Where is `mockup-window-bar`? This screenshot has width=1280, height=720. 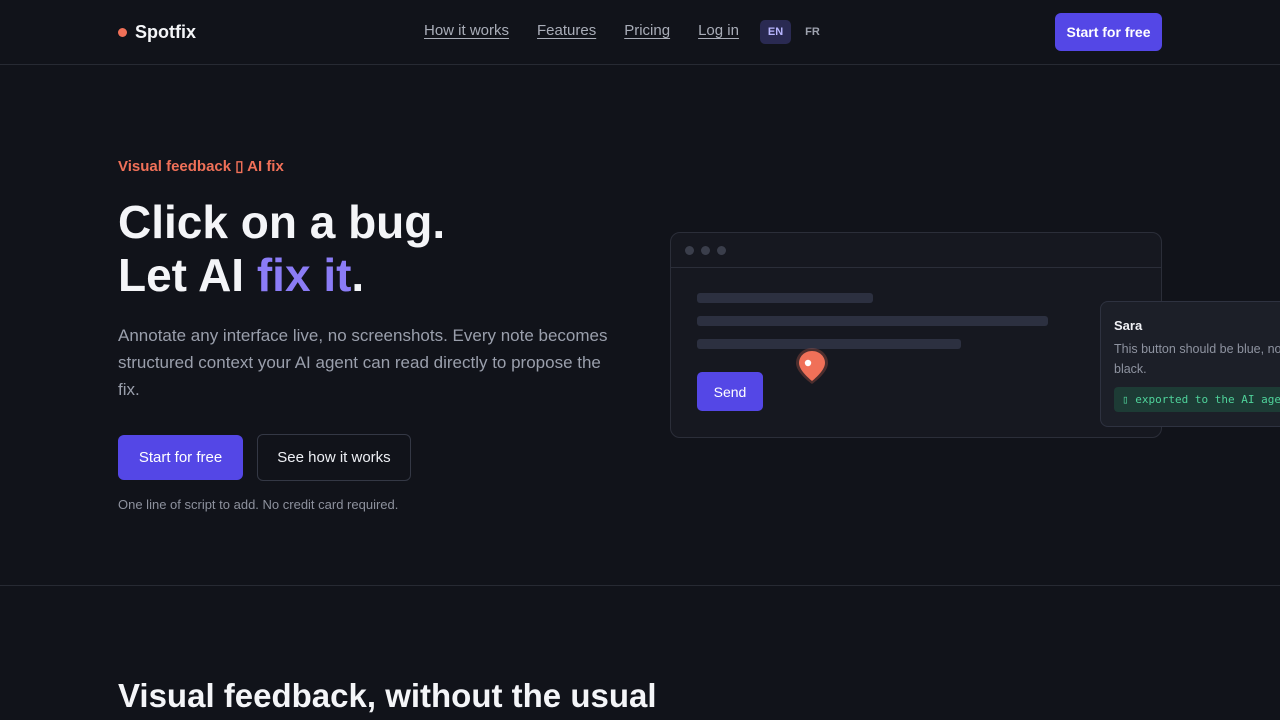 mockup-window-bar is located at coordinates (916, 250).